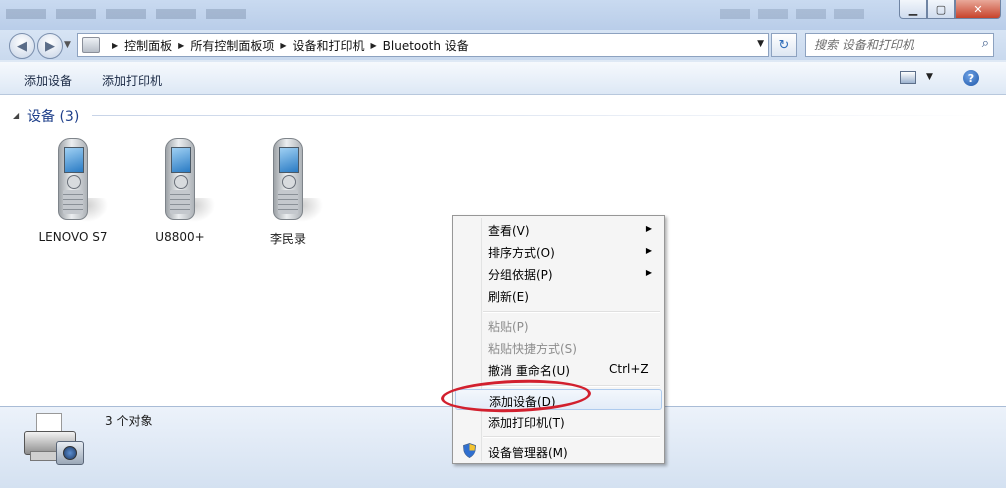  I want to click on refresh-button: ↻, so click(784, 45).